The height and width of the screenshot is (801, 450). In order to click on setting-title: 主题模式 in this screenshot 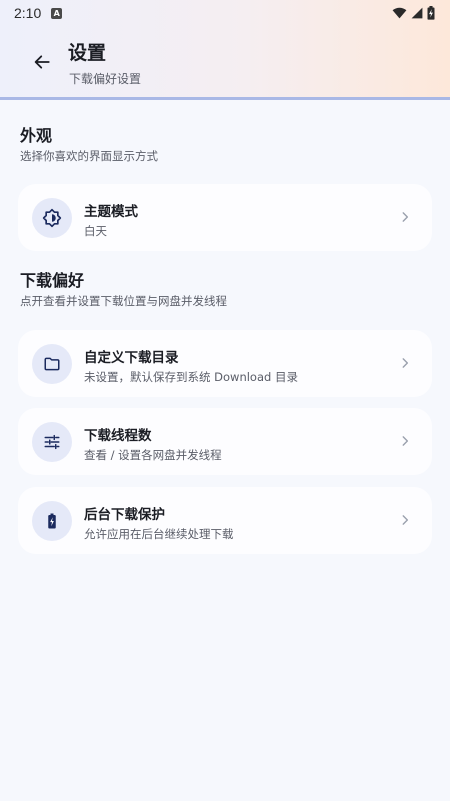, I will do `click(111, 212)`.